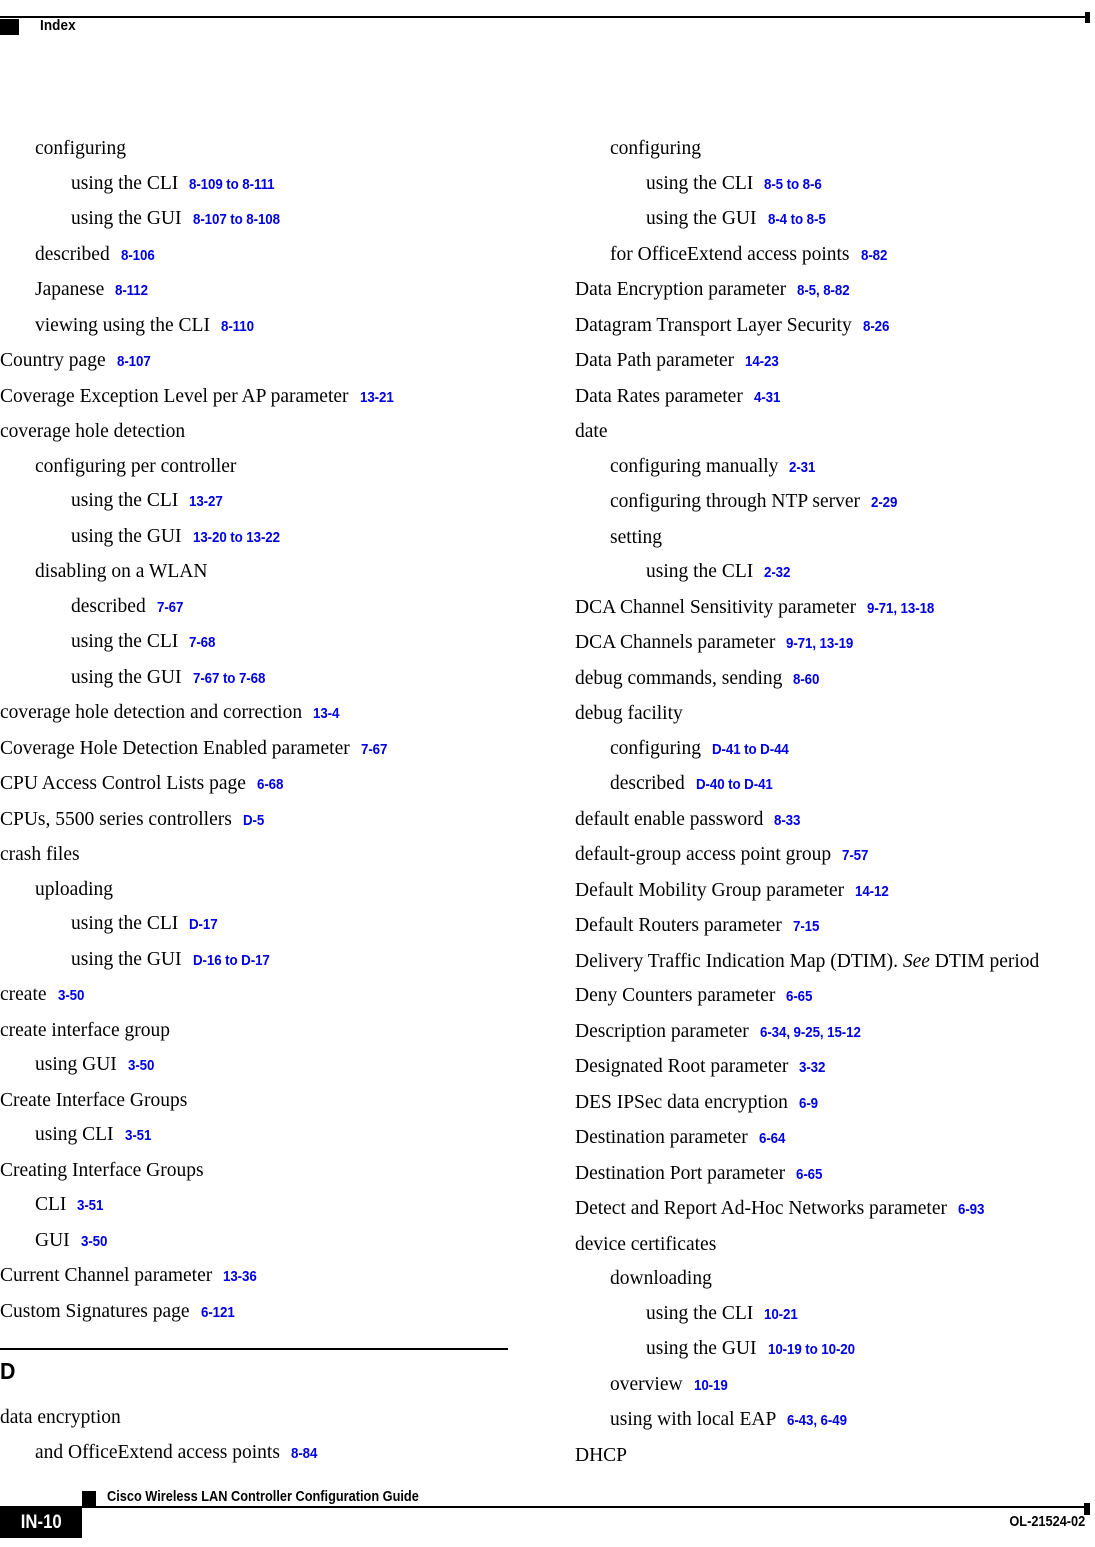  I want to click on index-entry-page-reference: 9-71, 13-19, so click(819, 644).